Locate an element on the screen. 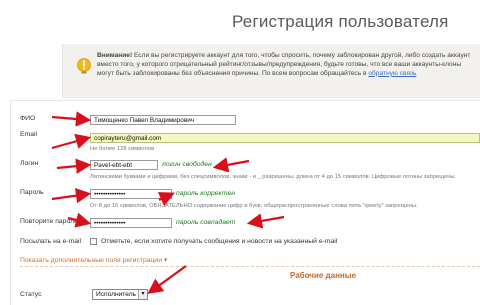 The width and height of the screenshot is (480, 305). arrow-email is located at coordinates (71, 141).